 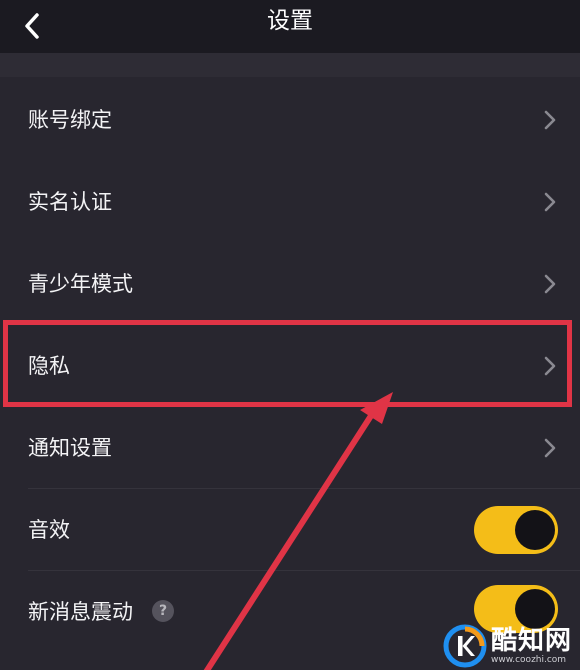 I want to click on settings-item-real-name: 实名认证, so click(x=290, y=202).